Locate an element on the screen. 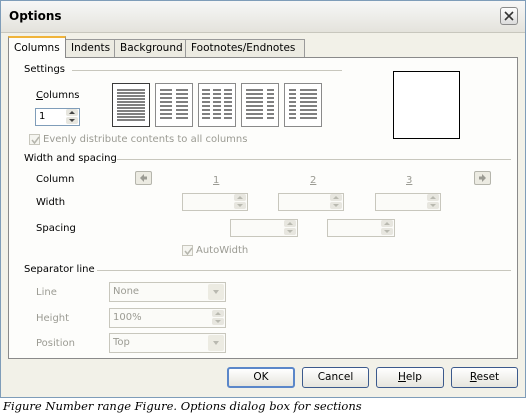 The height and width of the screenshot is (418, 526). spacing-1-field is located at coordinates (264, 228).